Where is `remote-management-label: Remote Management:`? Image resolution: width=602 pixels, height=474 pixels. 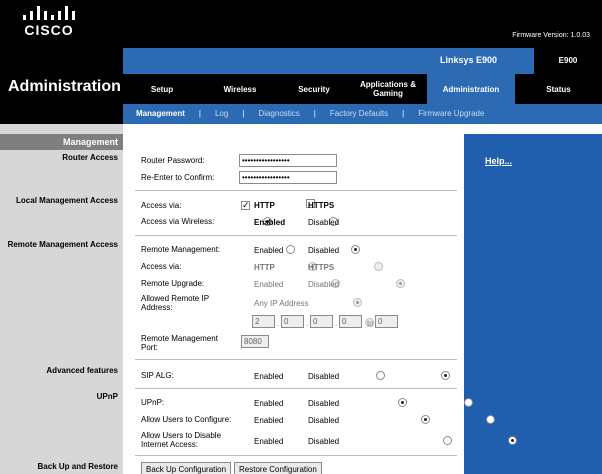 remote-management-label: Remote Management: is located at coordinates (181, 249).